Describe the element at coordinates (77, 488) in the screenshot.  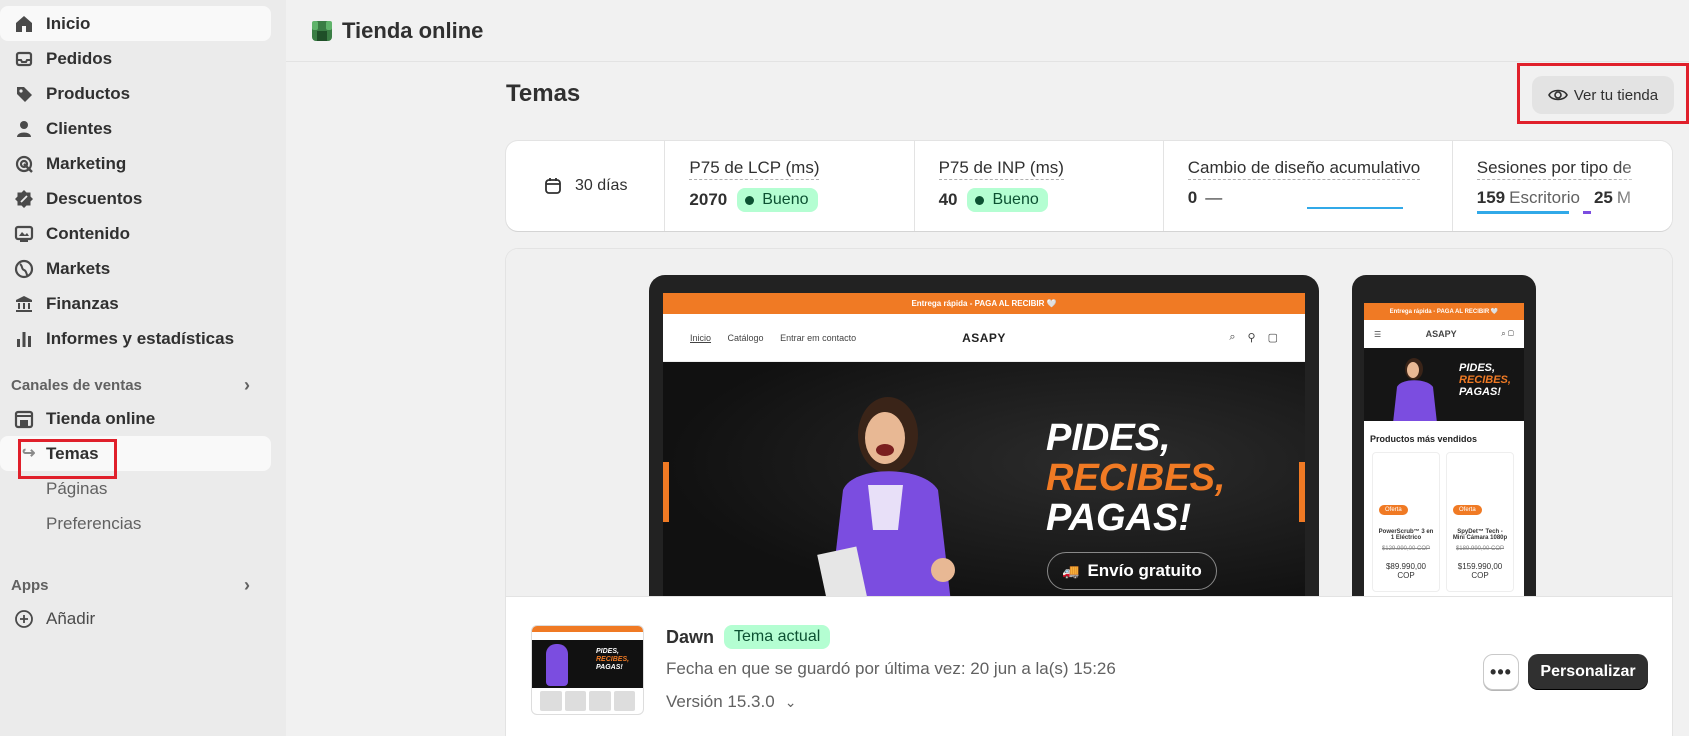
I see `sidebar-item-label: Páginas` at that location.